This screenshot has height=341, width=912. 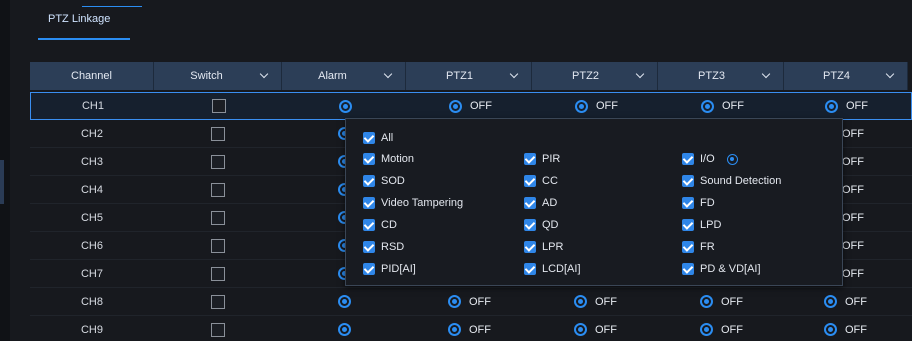 What do you see at coordinates (543, 247) in the screenshot?
I see `option-lpr: LPR` at bounding box center [543, 247].